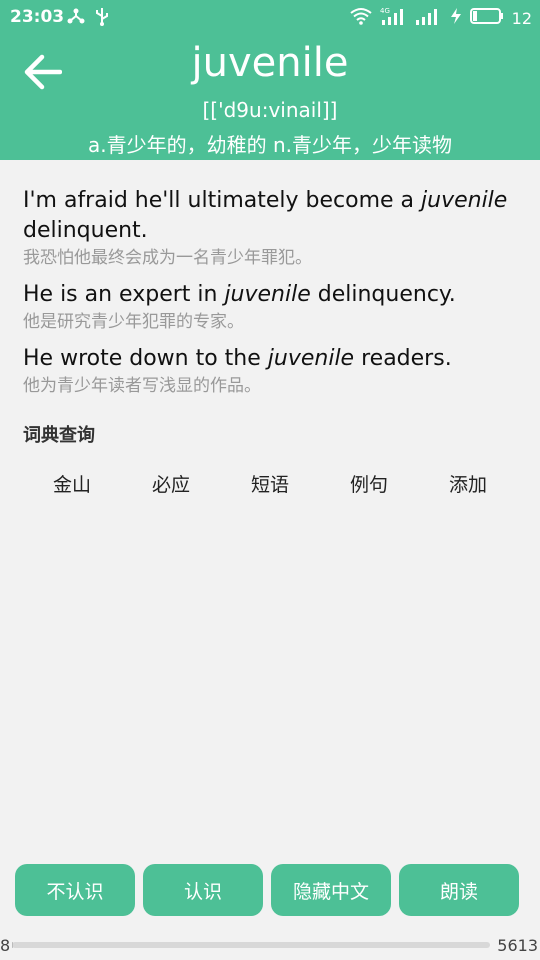  What do you see at coordinates (486, 18) in the screenshot?
I see `battery-icon` at bounding box center [486, 18].